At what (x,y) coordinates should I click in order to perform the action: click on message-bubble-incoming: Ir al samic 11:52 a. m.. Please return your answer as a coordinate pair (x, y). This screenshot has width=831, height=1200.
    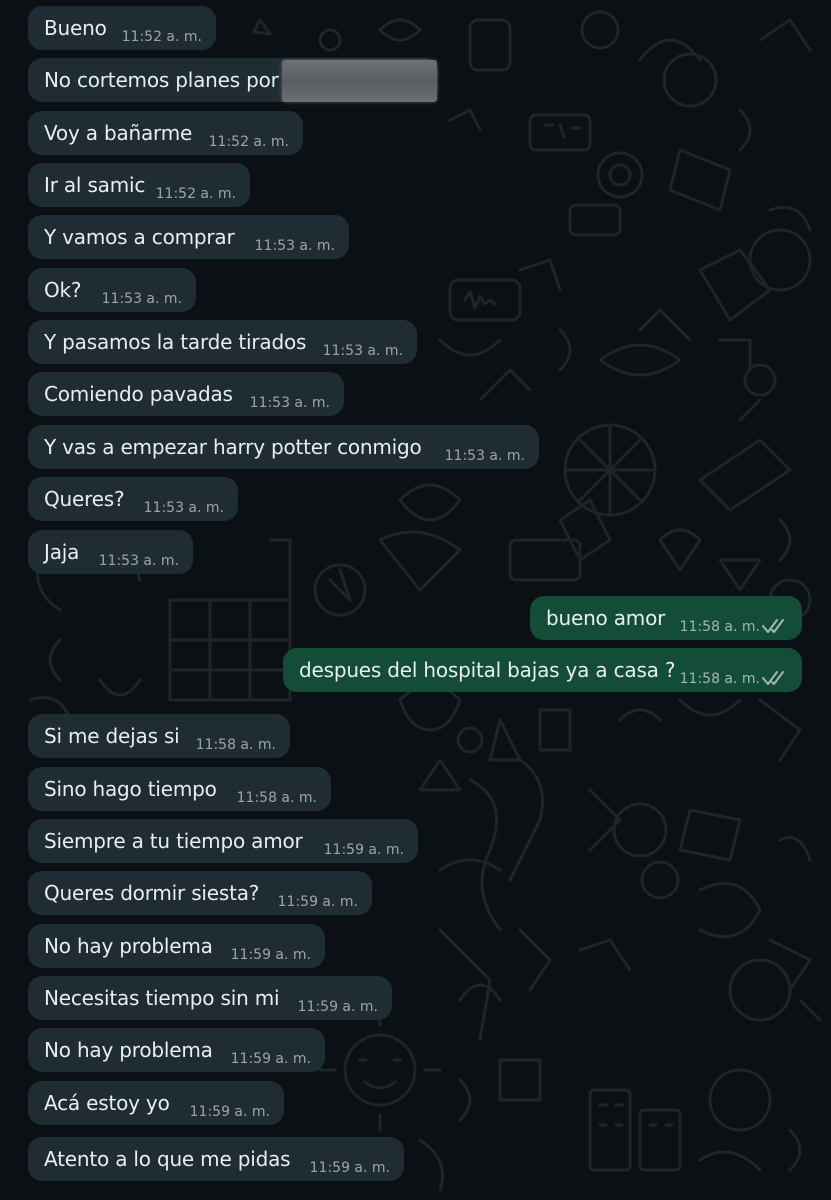
    Looking at the image, I should click on (139, 185).